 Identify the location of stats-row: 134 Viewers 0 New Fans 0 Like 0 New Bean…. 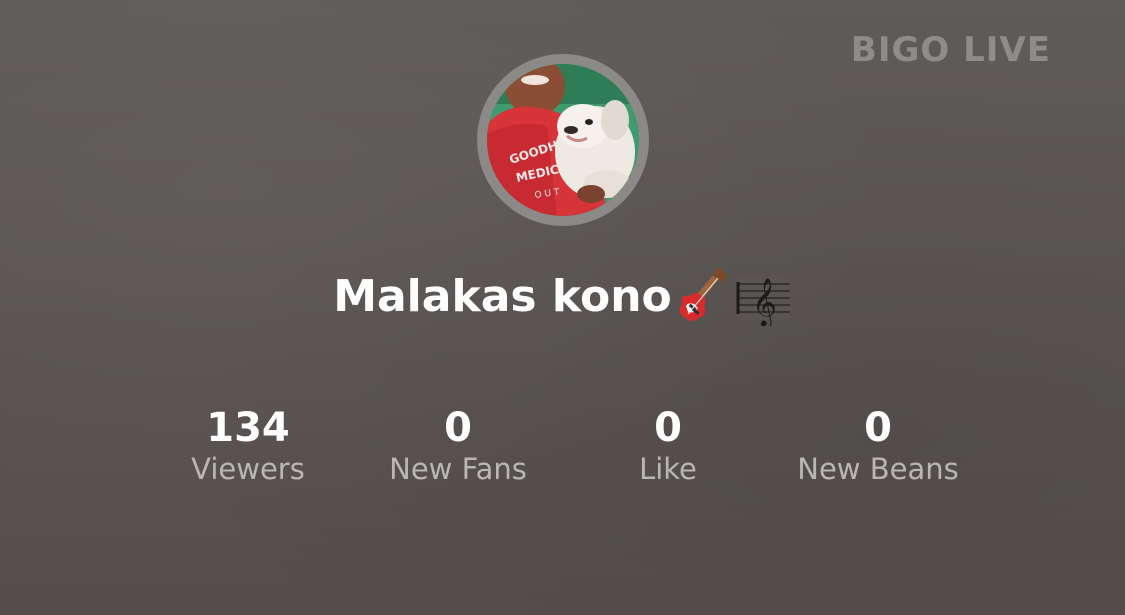
(562, 449).